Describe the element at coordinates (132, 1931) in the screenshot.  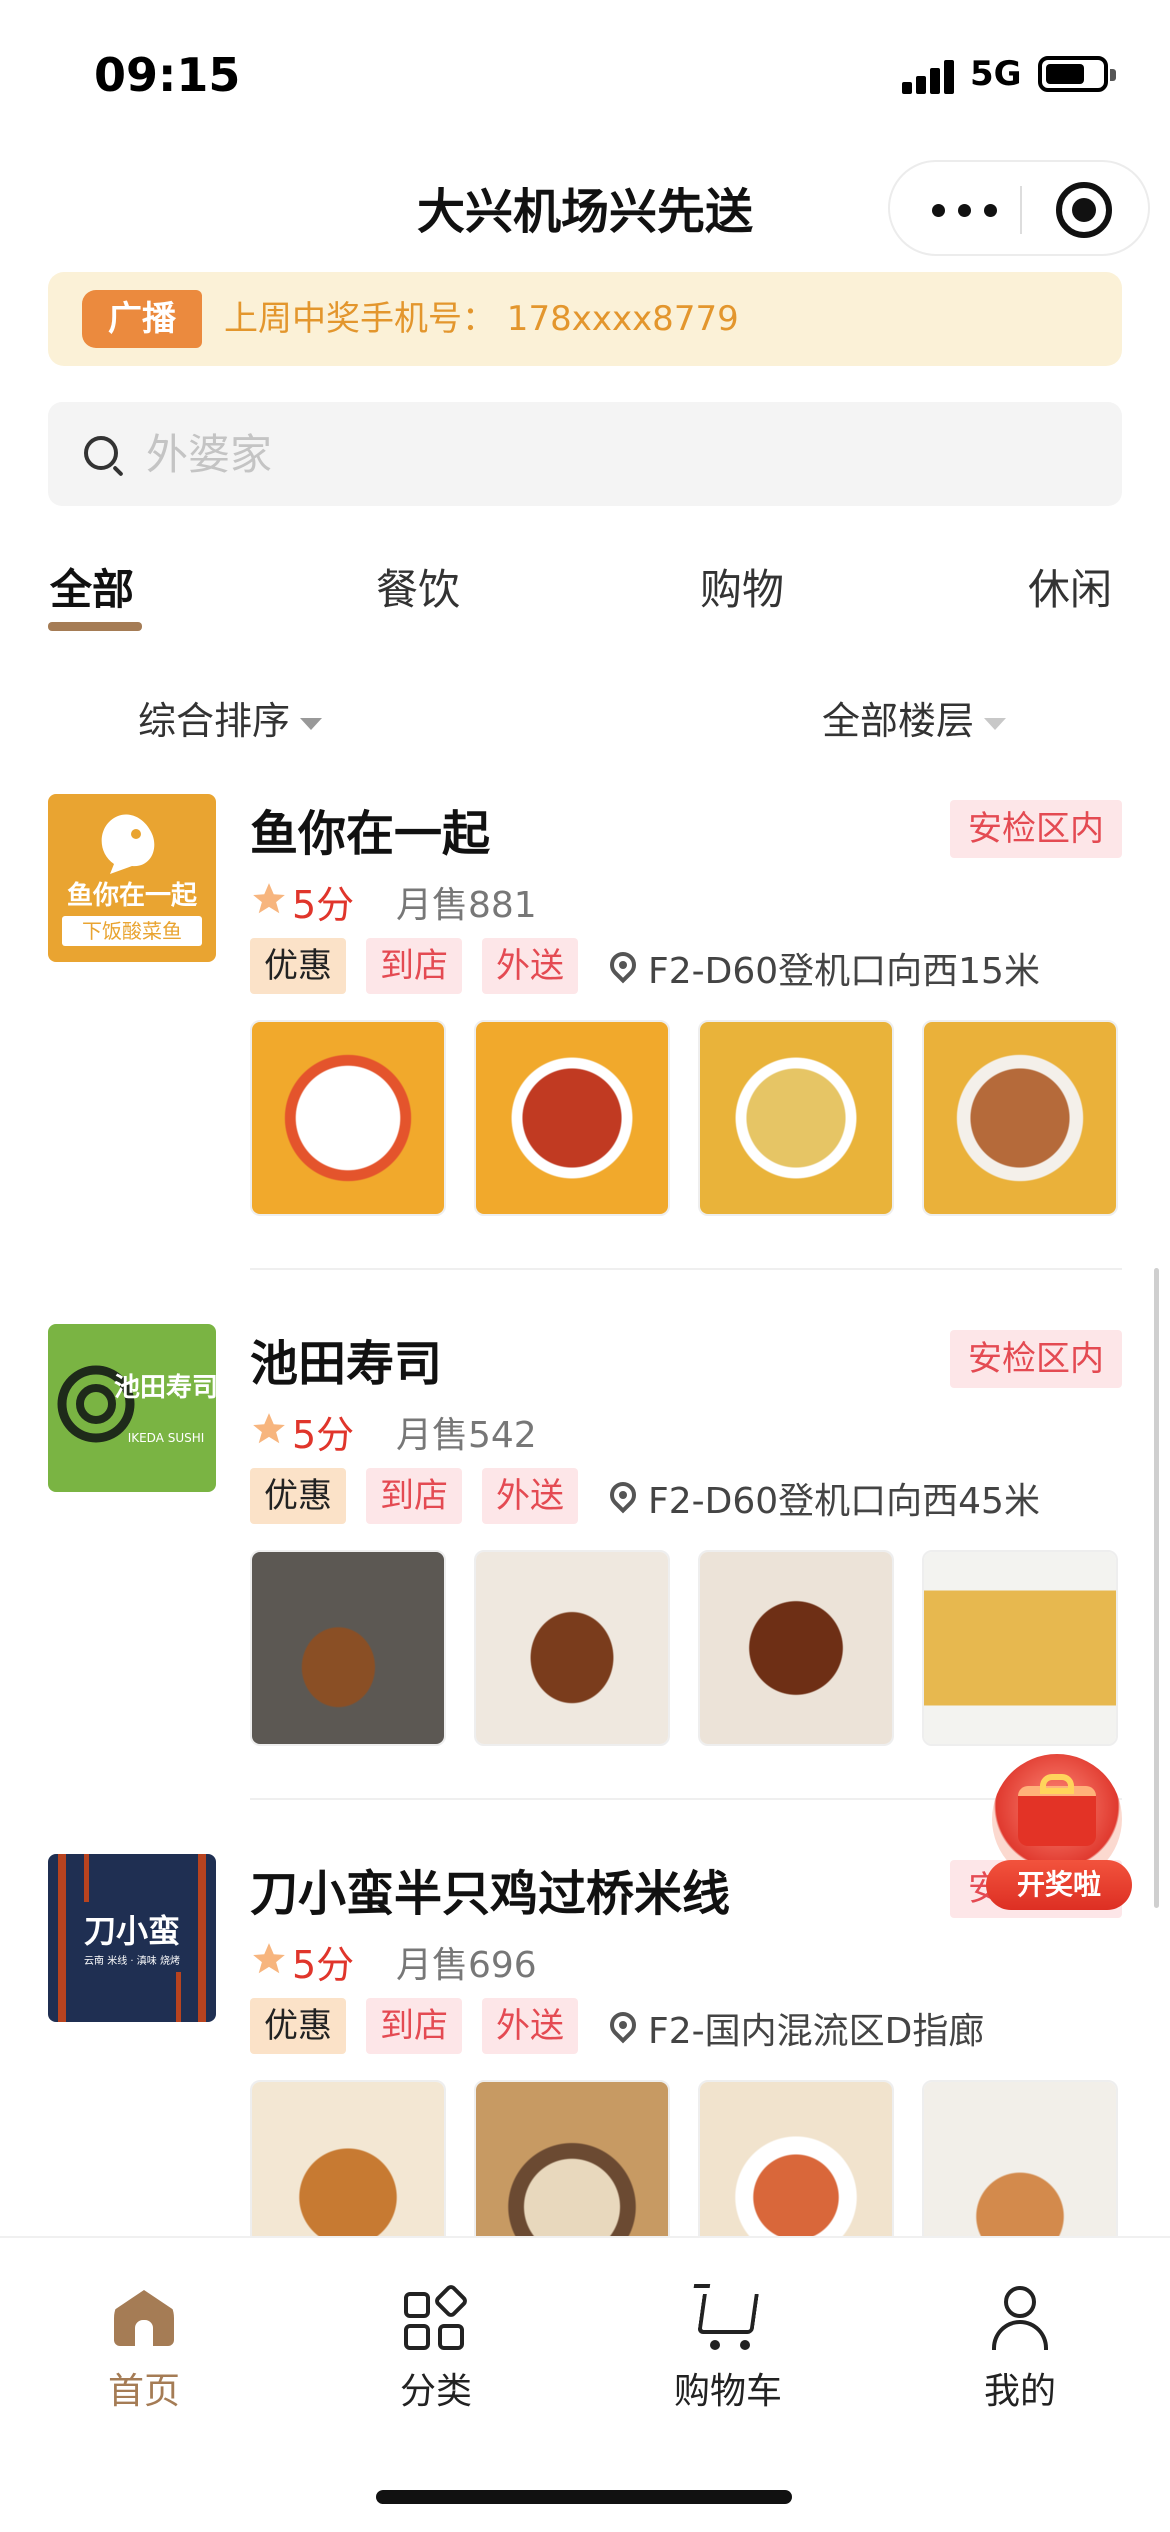
I see `store-logo-text: 刀小蛮` at that location.